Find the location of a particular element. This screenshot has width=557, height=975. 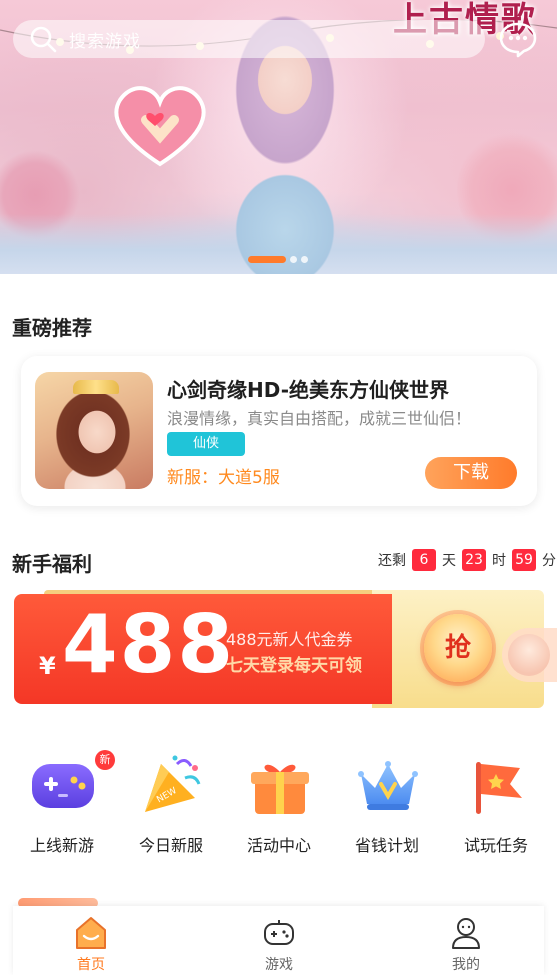

tab-games: 游戏 is located at coordinates (279, 940).